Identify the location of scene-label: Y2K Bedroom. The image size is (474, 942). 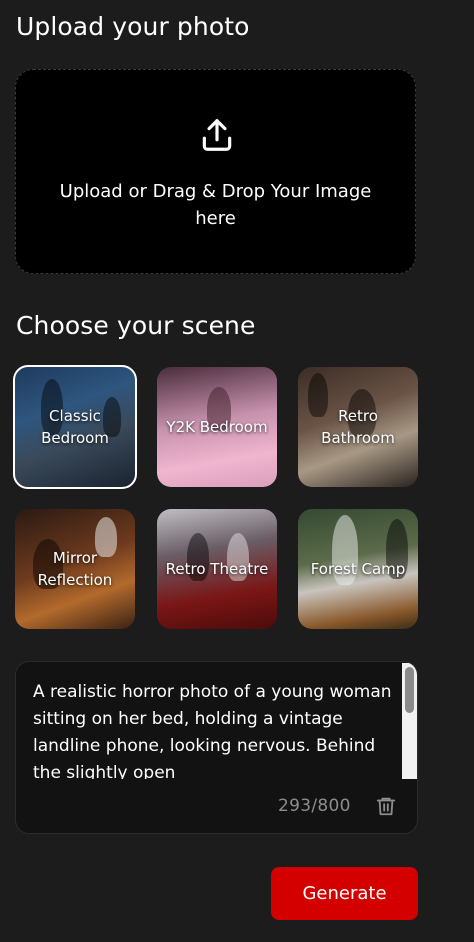
(217, 427).